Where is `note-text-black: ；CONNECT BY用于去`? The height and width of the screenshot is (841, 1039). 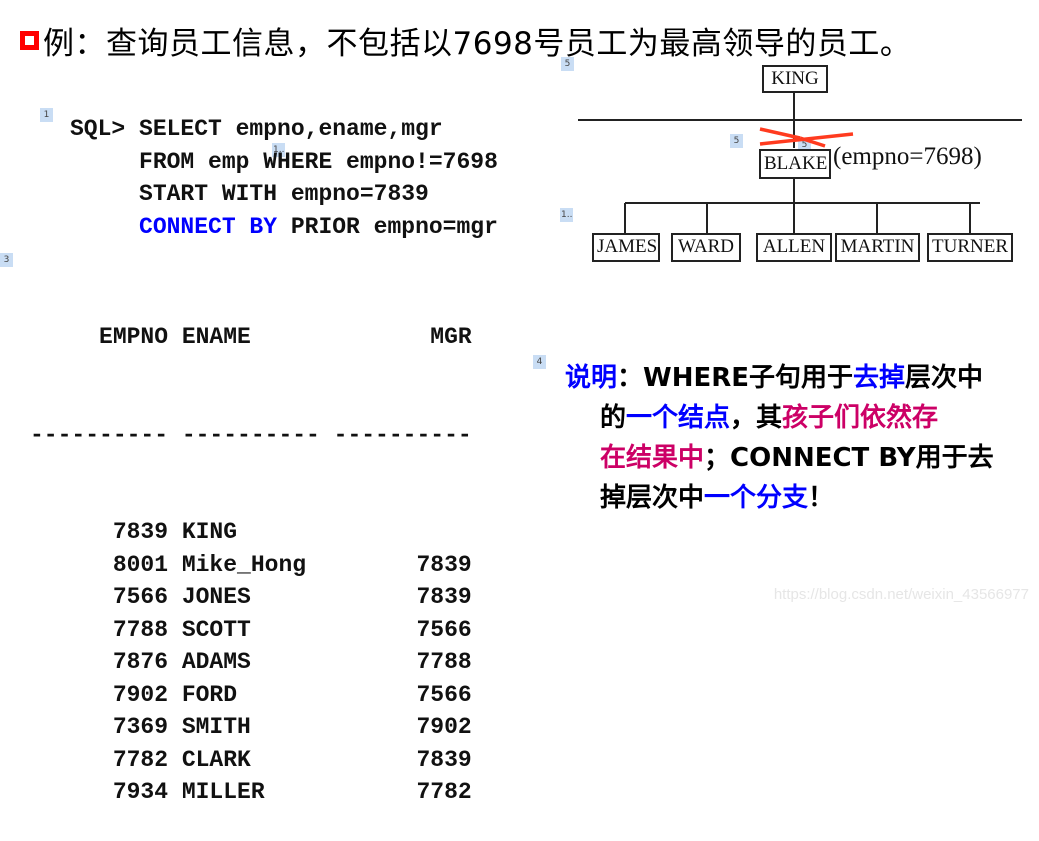 note-text-black: ；CONNECT BY用于去 is located at coordinates (849, 458).